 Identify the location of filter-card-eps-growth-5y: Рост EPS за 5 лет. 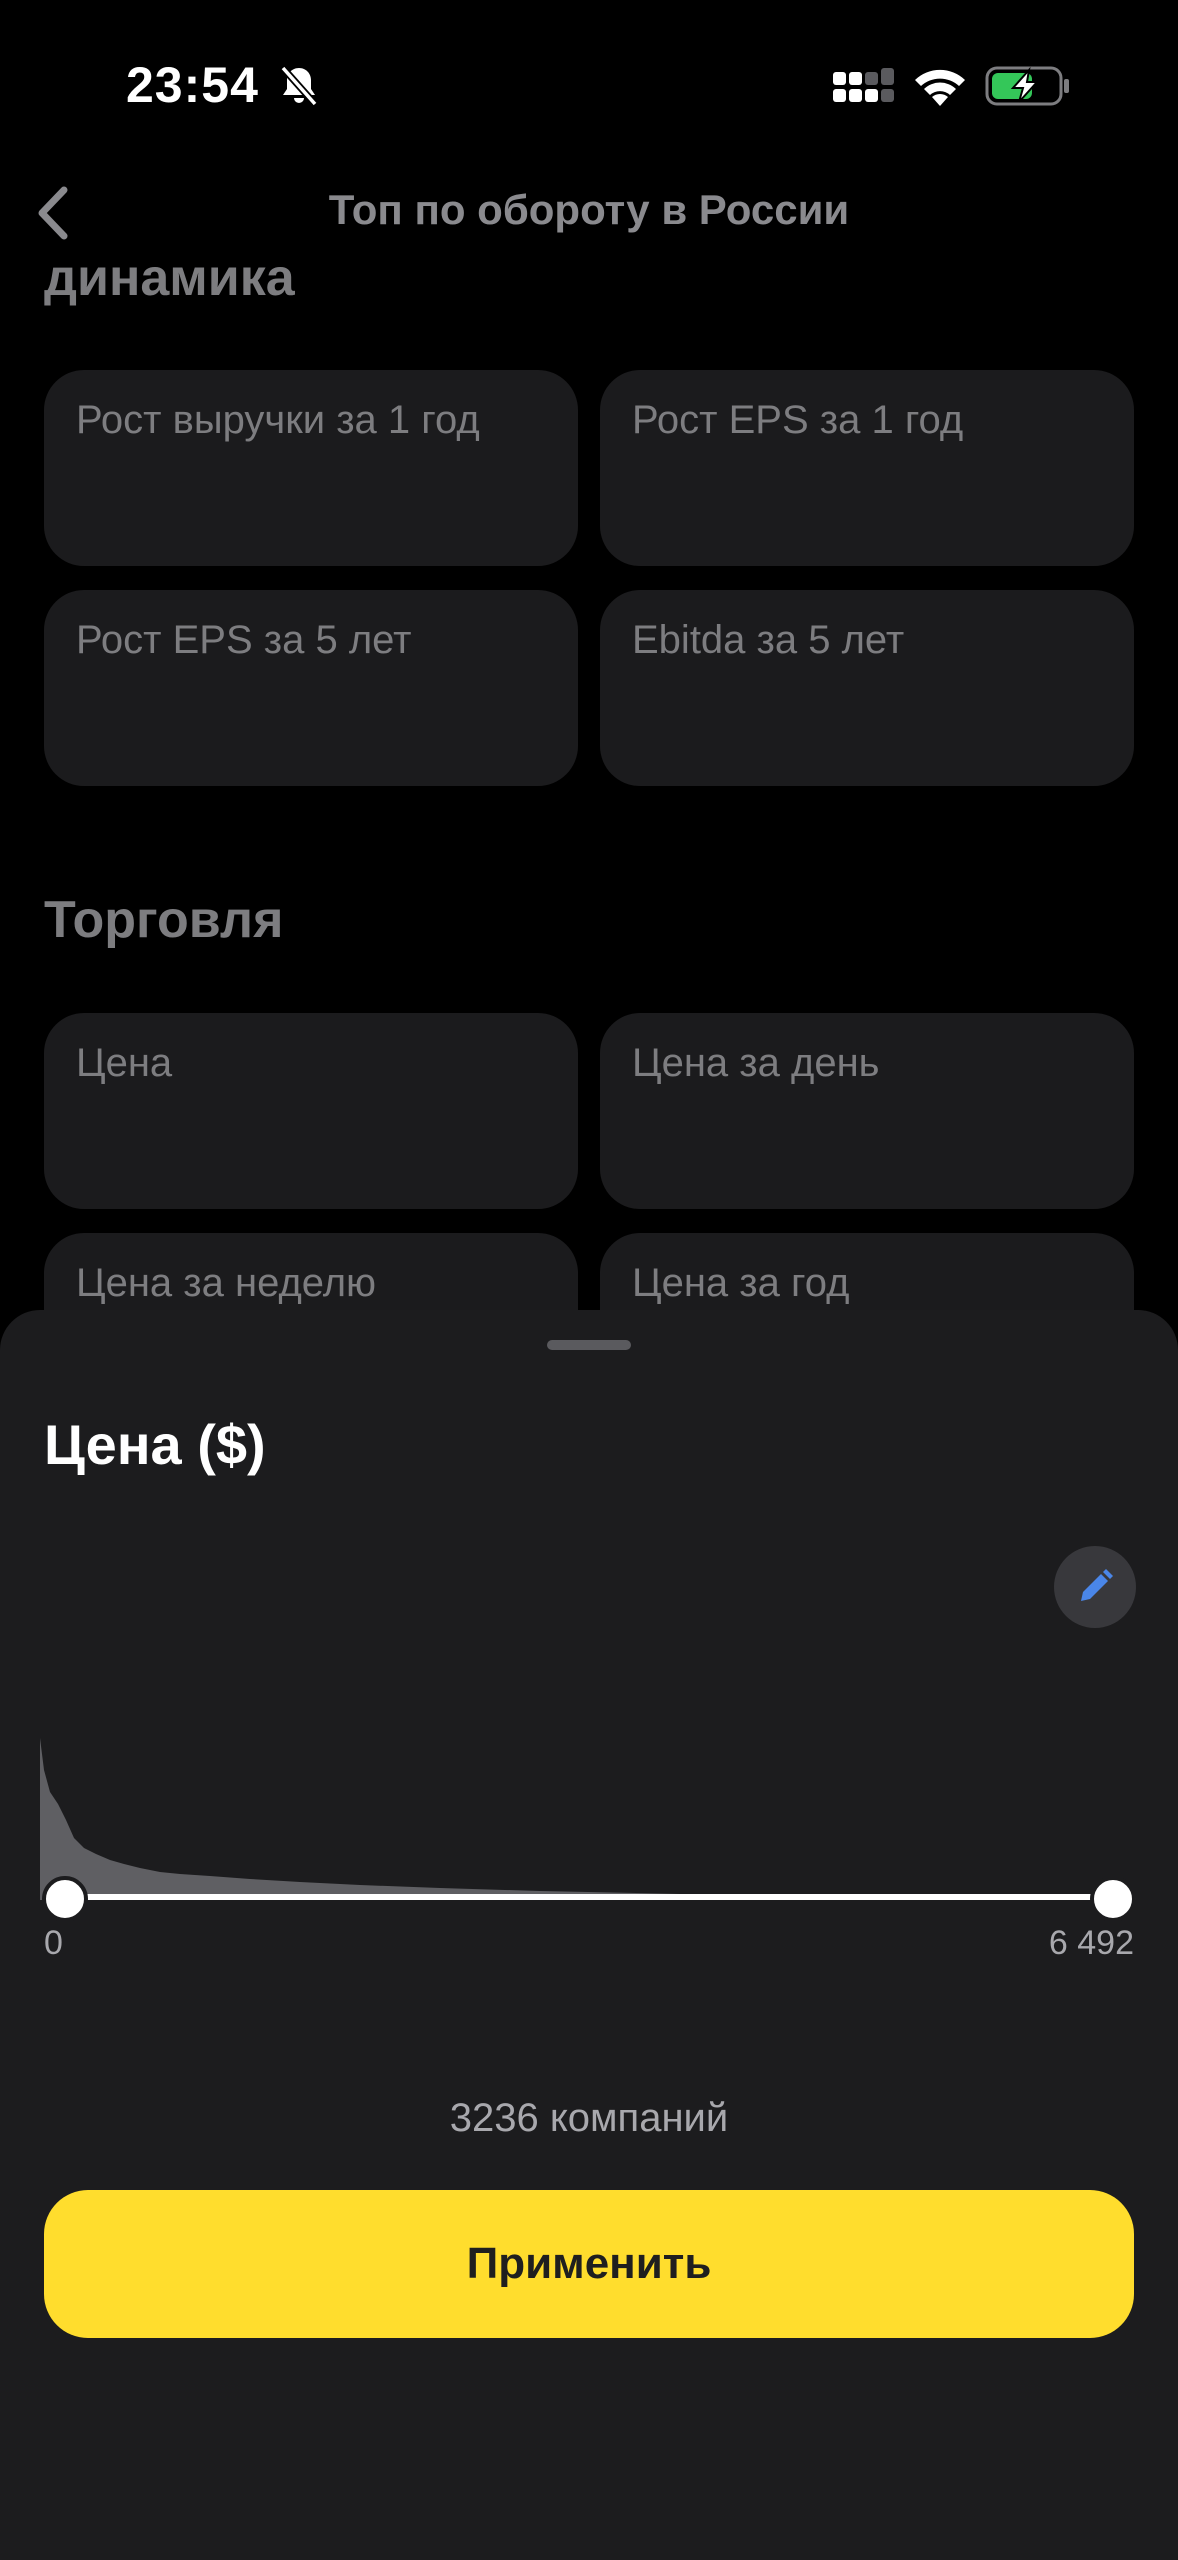
(311, 688).